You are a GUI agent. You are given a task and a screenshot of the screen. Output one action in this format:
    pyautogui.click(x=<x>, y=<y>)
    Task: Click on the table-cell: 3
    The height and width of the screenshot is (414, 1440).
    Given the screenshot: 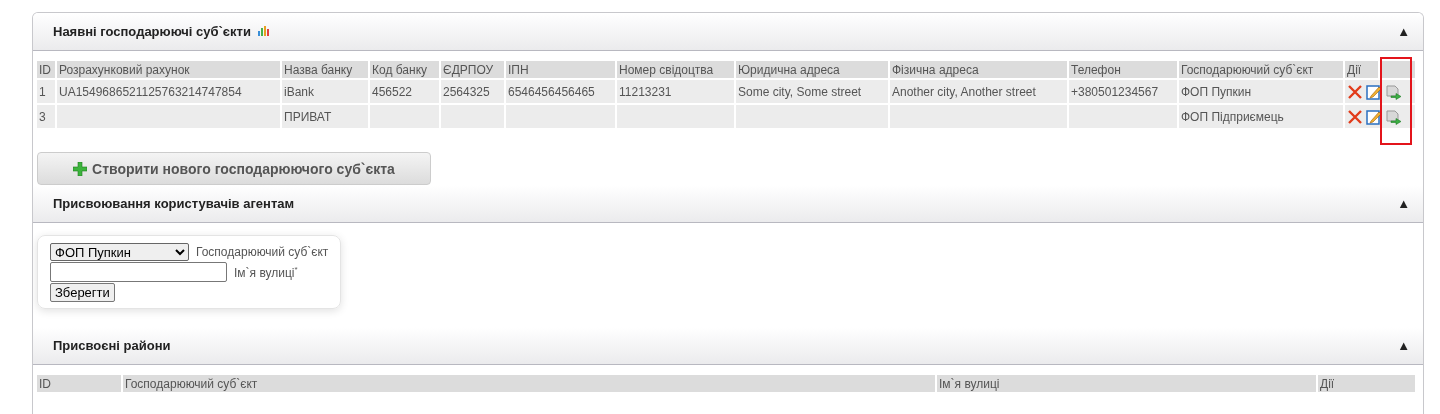 What is the action you would take?
    pyautogui.click(x=46, y=116)
    